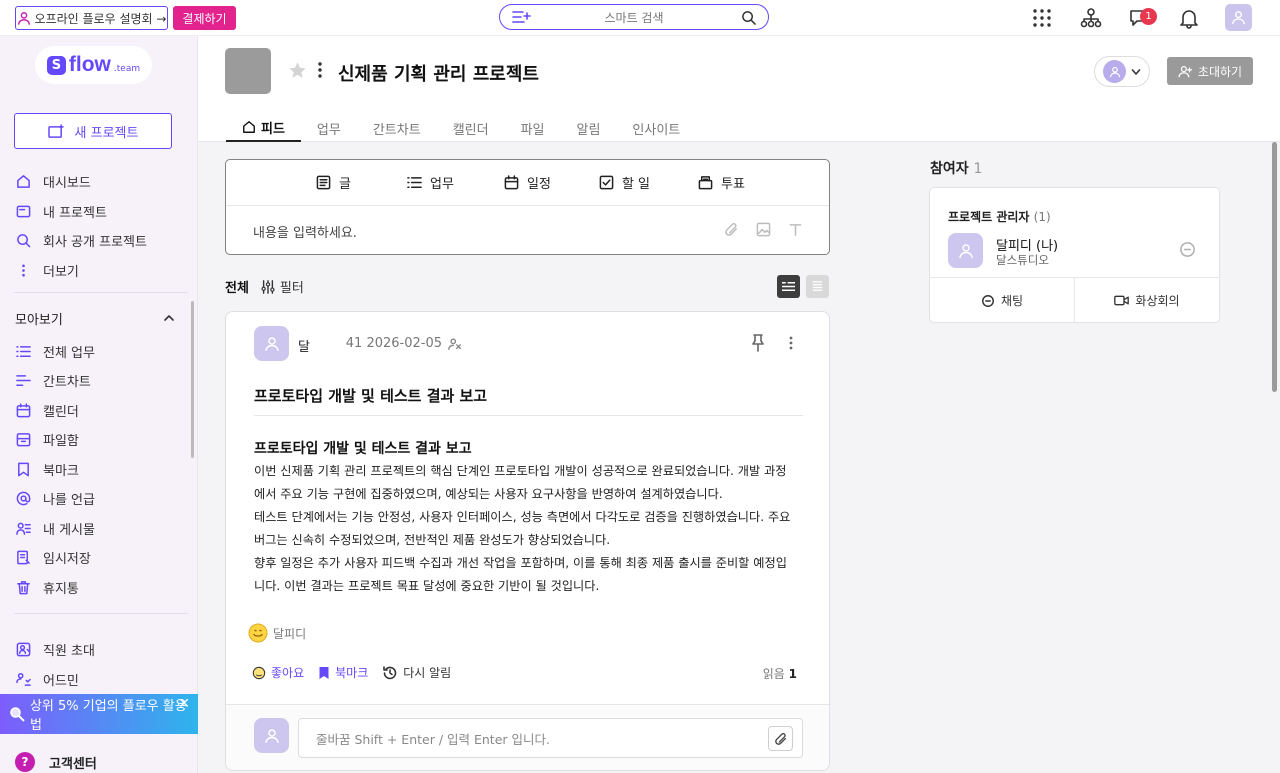  I want to click on card-view-button, so click(788, 286).